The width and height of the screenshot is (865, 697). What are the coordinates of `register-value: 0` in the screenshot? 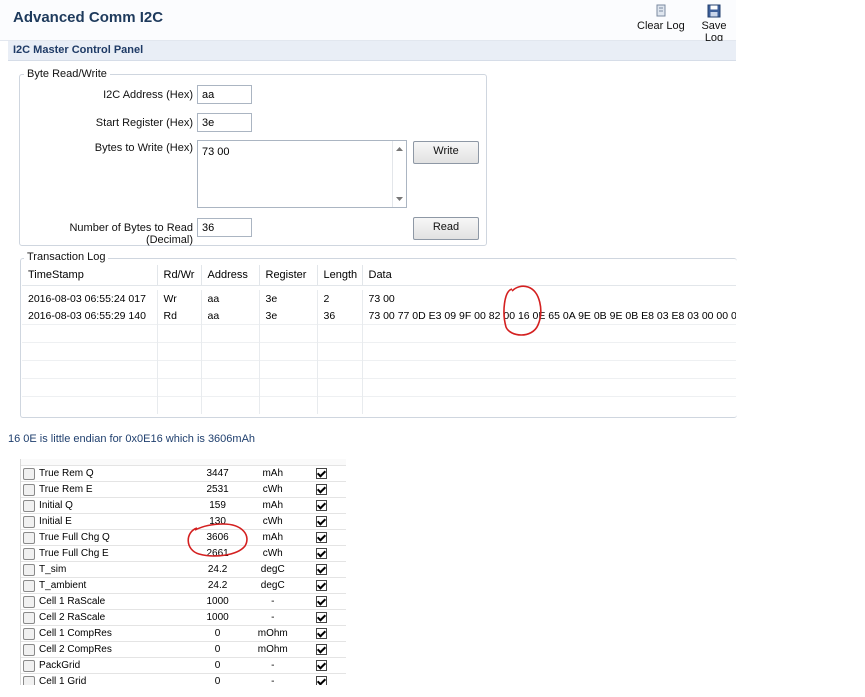 It's located at (217, 665).